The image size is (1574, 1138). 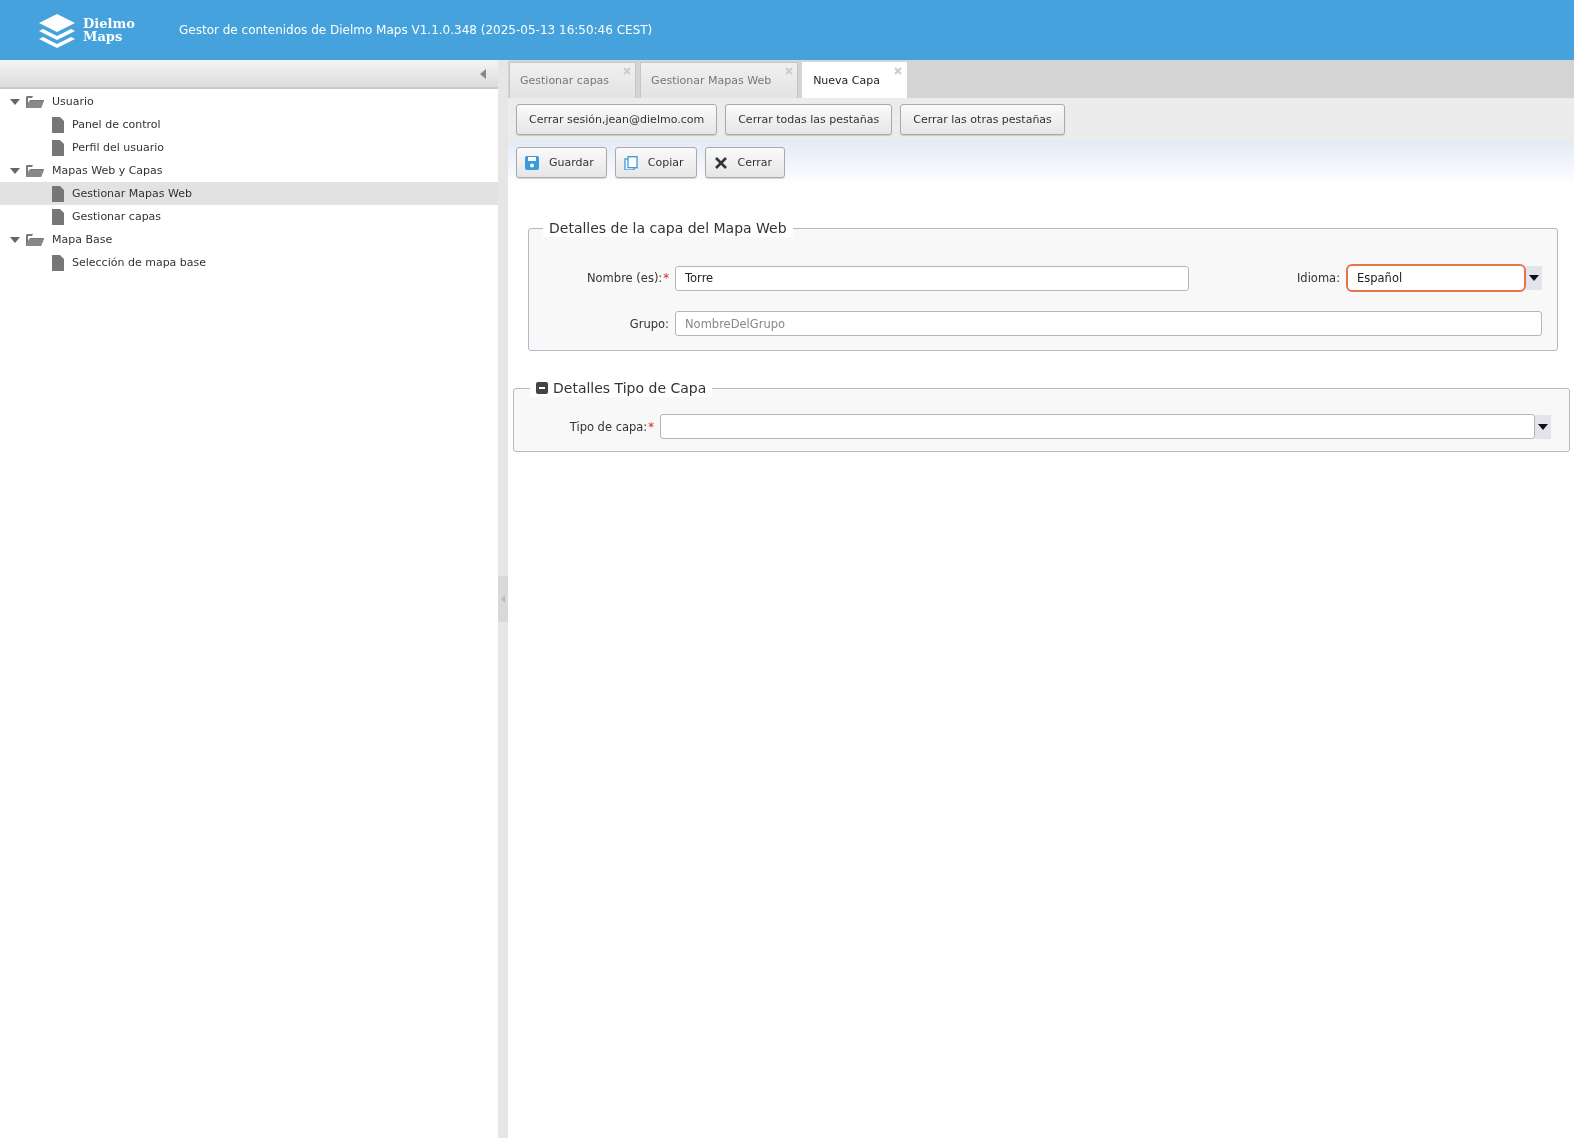 What do you see at coordinates (719, 80) in the screenshot?
I see `tab: Gestionar Mapas Web` at bounding box center [719, 80].